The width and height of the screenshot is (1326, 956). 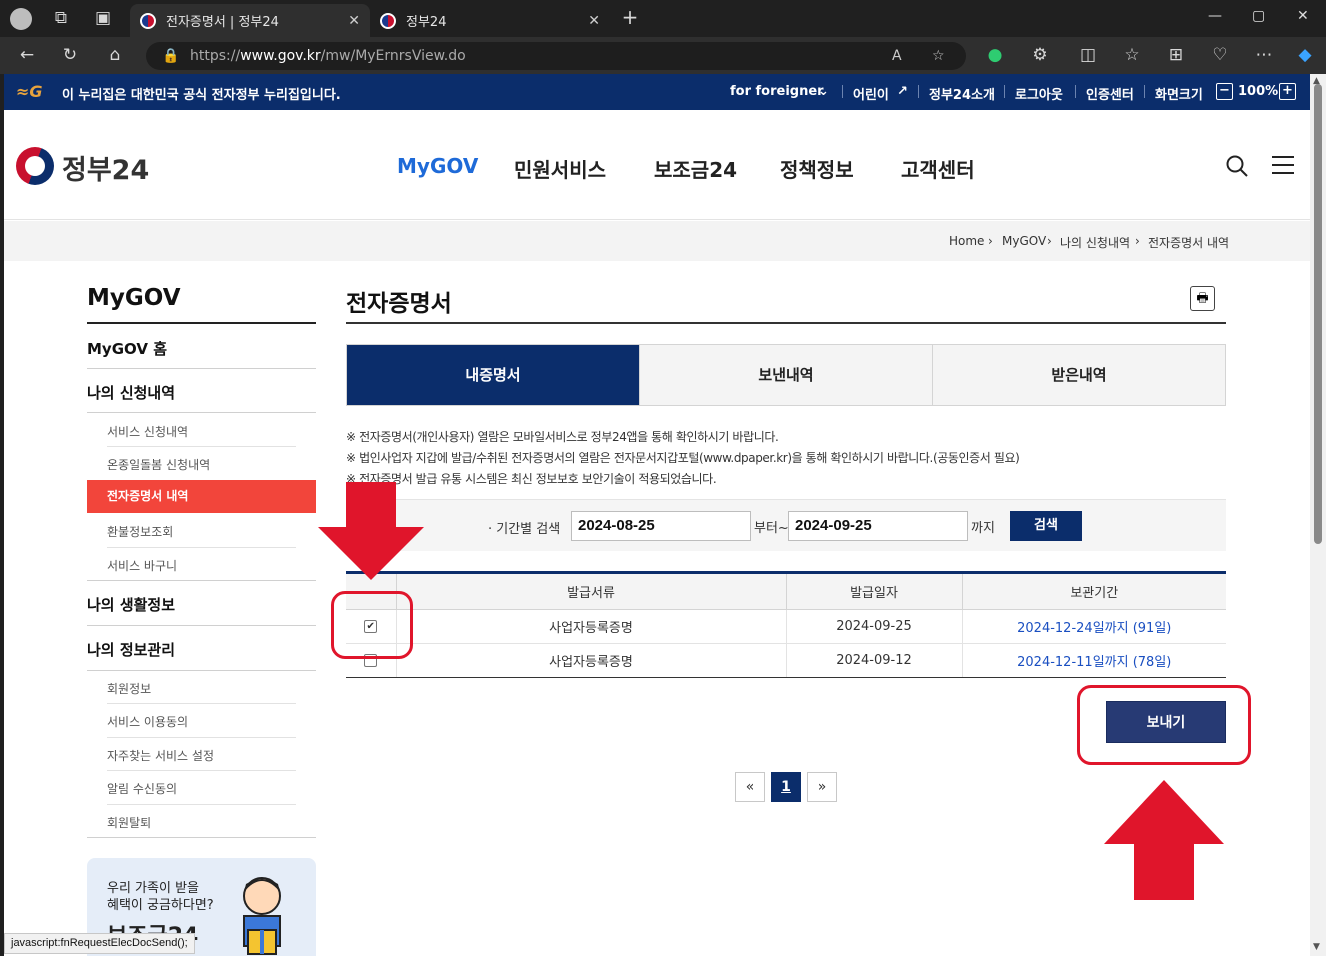 I want to click on tab-active: 전자증명서 | 정부24 ✕, so click(x=250, y=20).